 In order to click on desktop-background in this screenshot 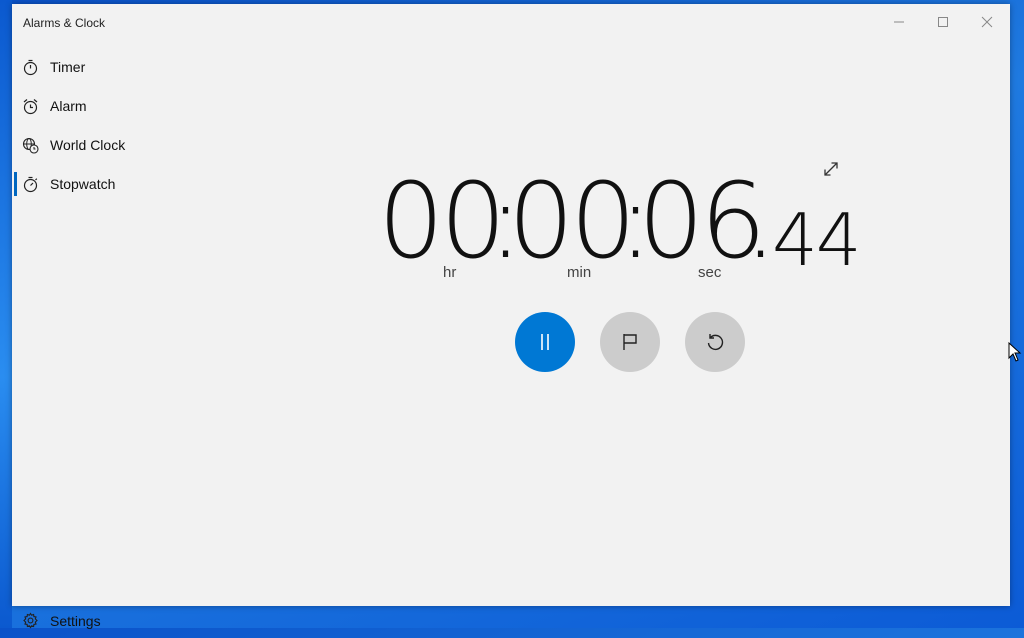, I will do `click(6, 314)`.